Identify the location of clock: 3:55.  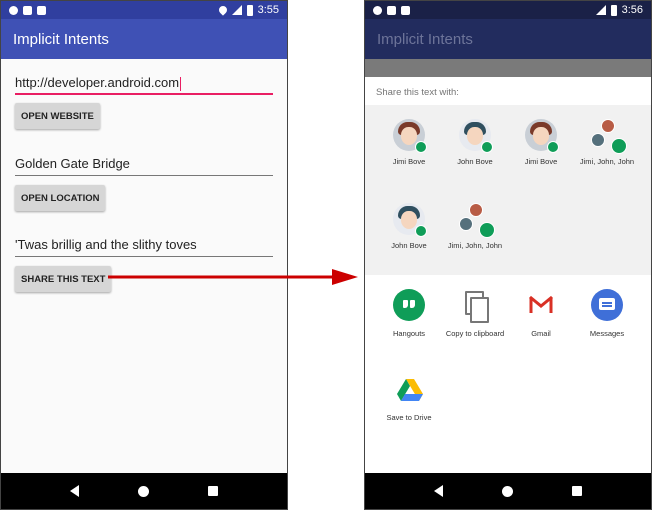
(268, 10).